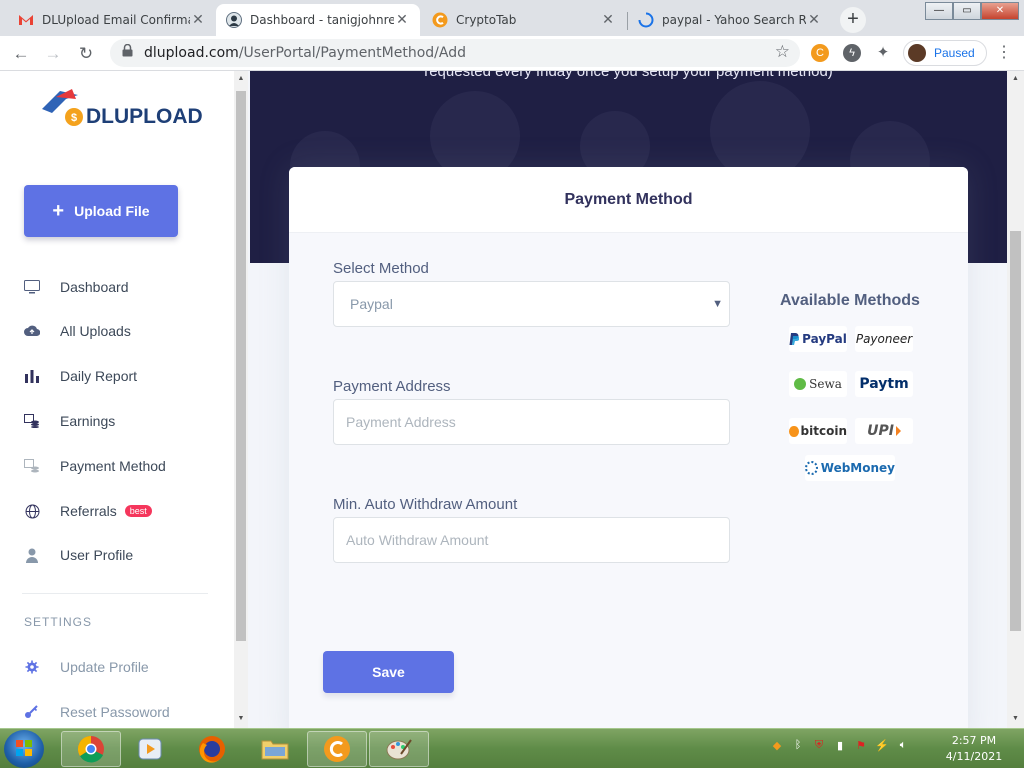 The height and width of the screenshot is (773, 1024). Describe the element at coordinates (800, 384) in the screenshot. I see `esewa-icon` at that location.